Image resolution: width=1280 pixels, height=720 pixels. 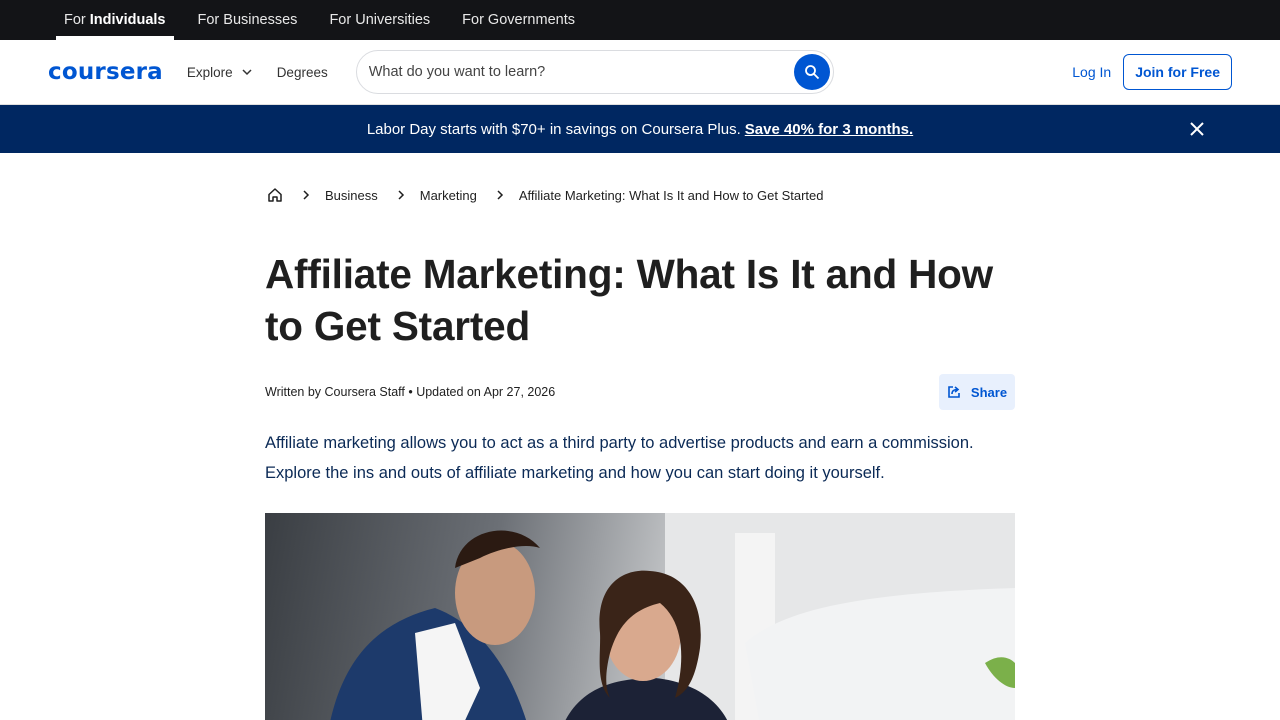 What do you see at coordinates (954, 392) in the screenshot?
I see `share-icon` at bounding box center [954, 392].